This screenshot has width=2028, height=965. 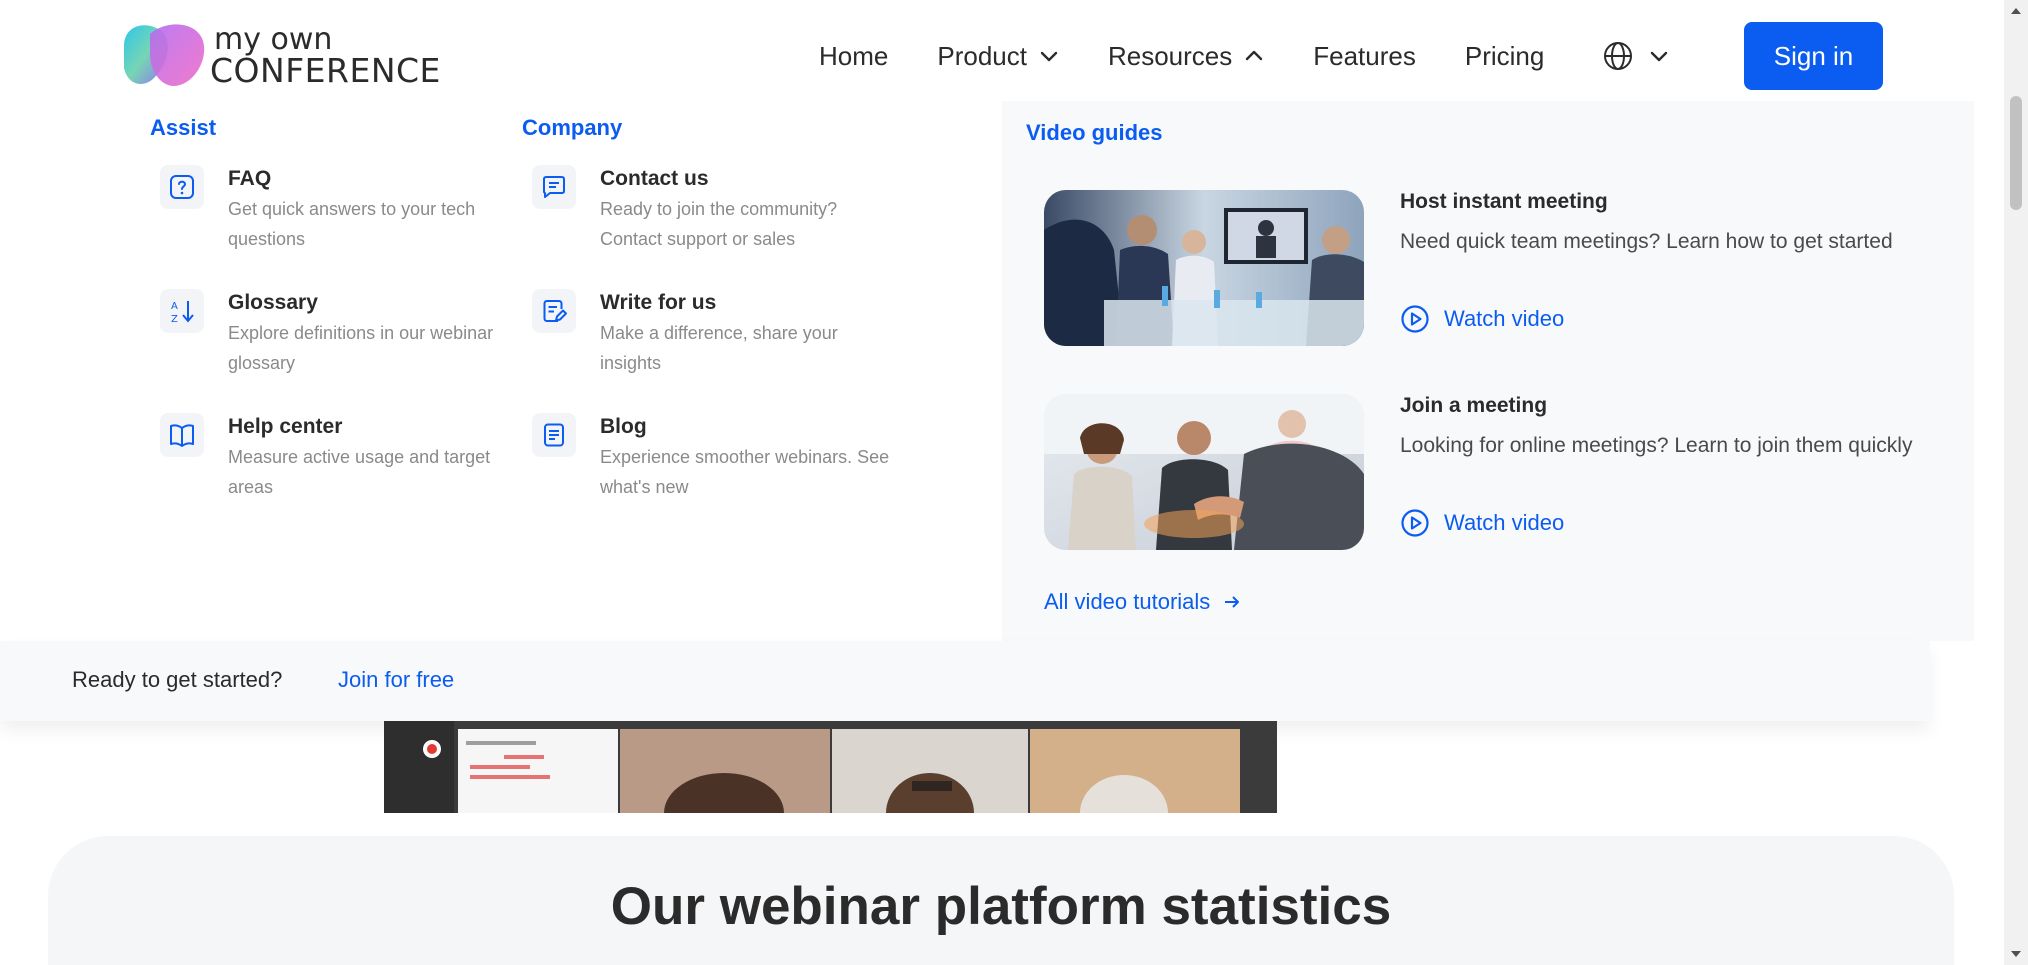 What do you see at coordinates (250, 178) in the screenshot?
I see `menu-item-title: FAQ` at bounding box center [250, 178].